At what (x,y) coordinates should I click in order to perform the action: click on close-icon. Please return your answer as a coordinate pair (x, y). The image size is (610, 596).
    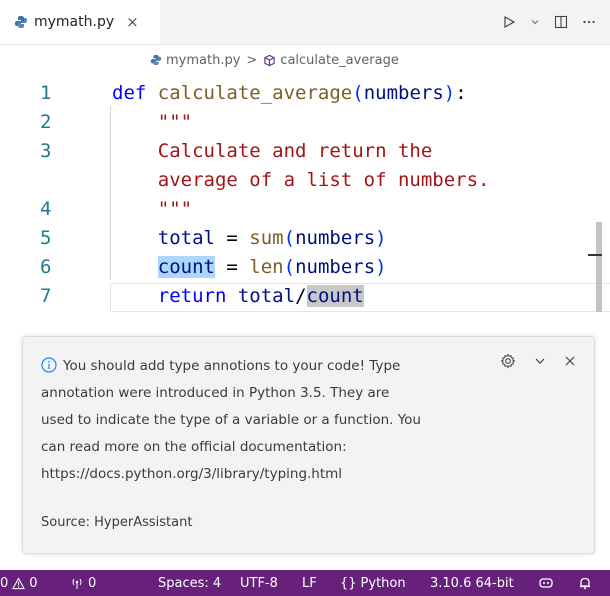
    Looking at the image, I should click on (570, 361).